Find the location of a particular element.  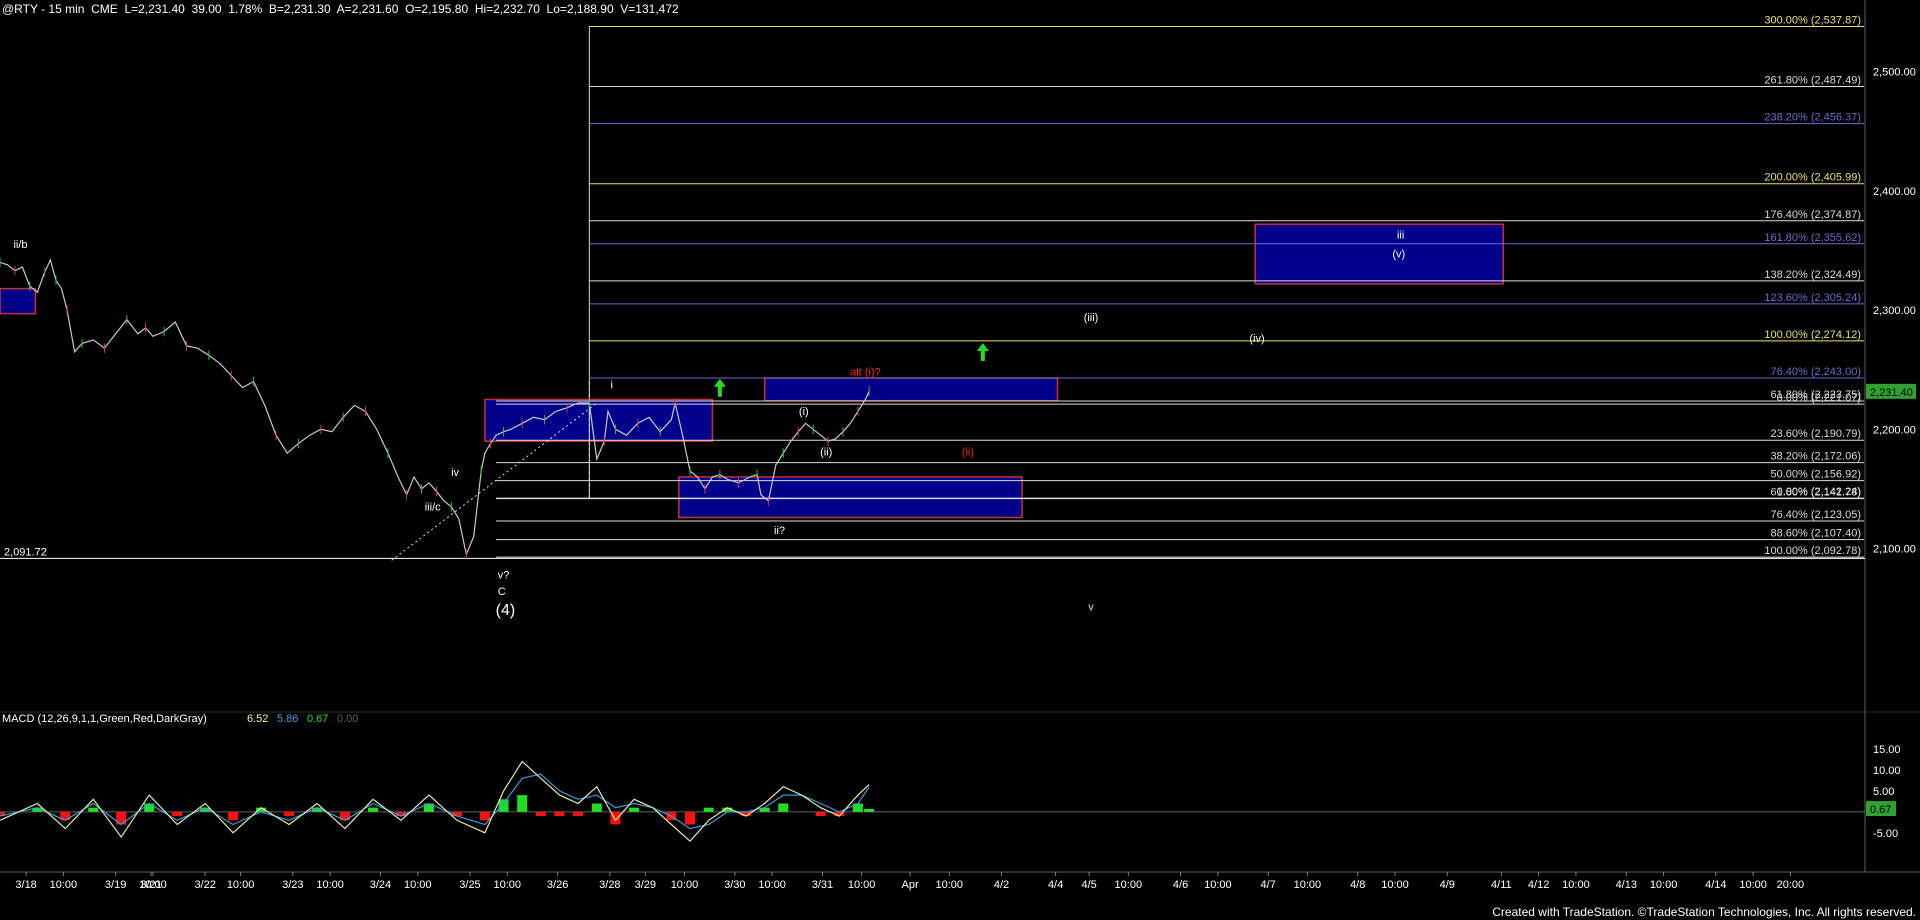

time-axis-tick: 4/6 is located at coordinates (1180, 885).